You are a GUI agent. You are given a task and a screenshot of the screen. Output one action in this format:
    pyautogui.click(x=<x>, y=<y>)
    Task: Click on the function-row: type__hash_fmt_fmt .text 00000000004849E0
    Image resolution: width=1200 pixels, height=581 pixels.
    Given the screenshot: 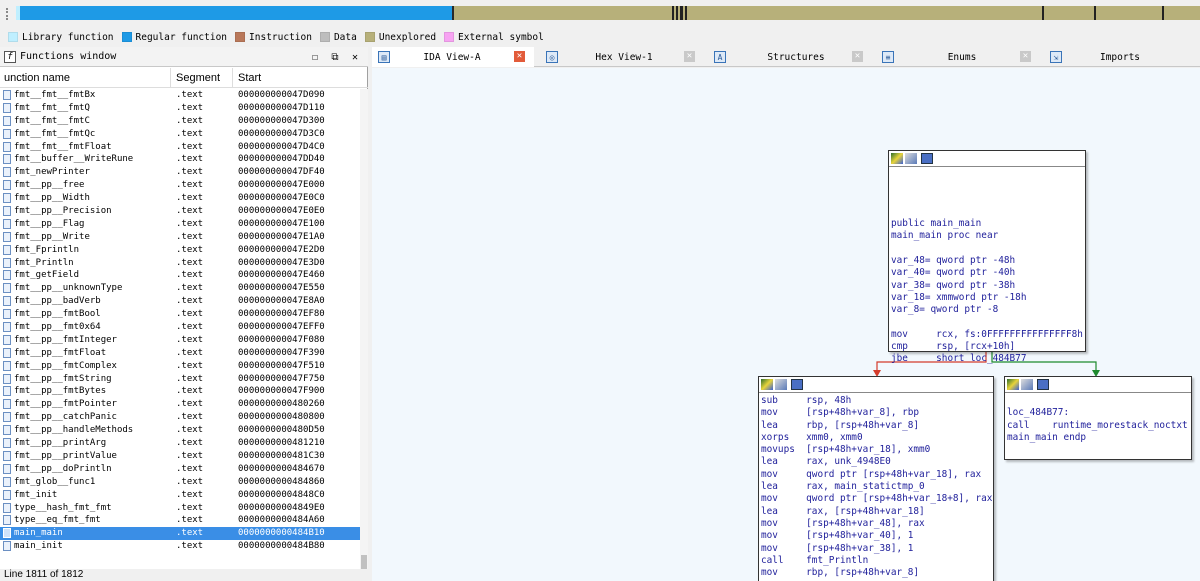 What is the action you would take?
    pyautogui.click(x=180, y=508)
    